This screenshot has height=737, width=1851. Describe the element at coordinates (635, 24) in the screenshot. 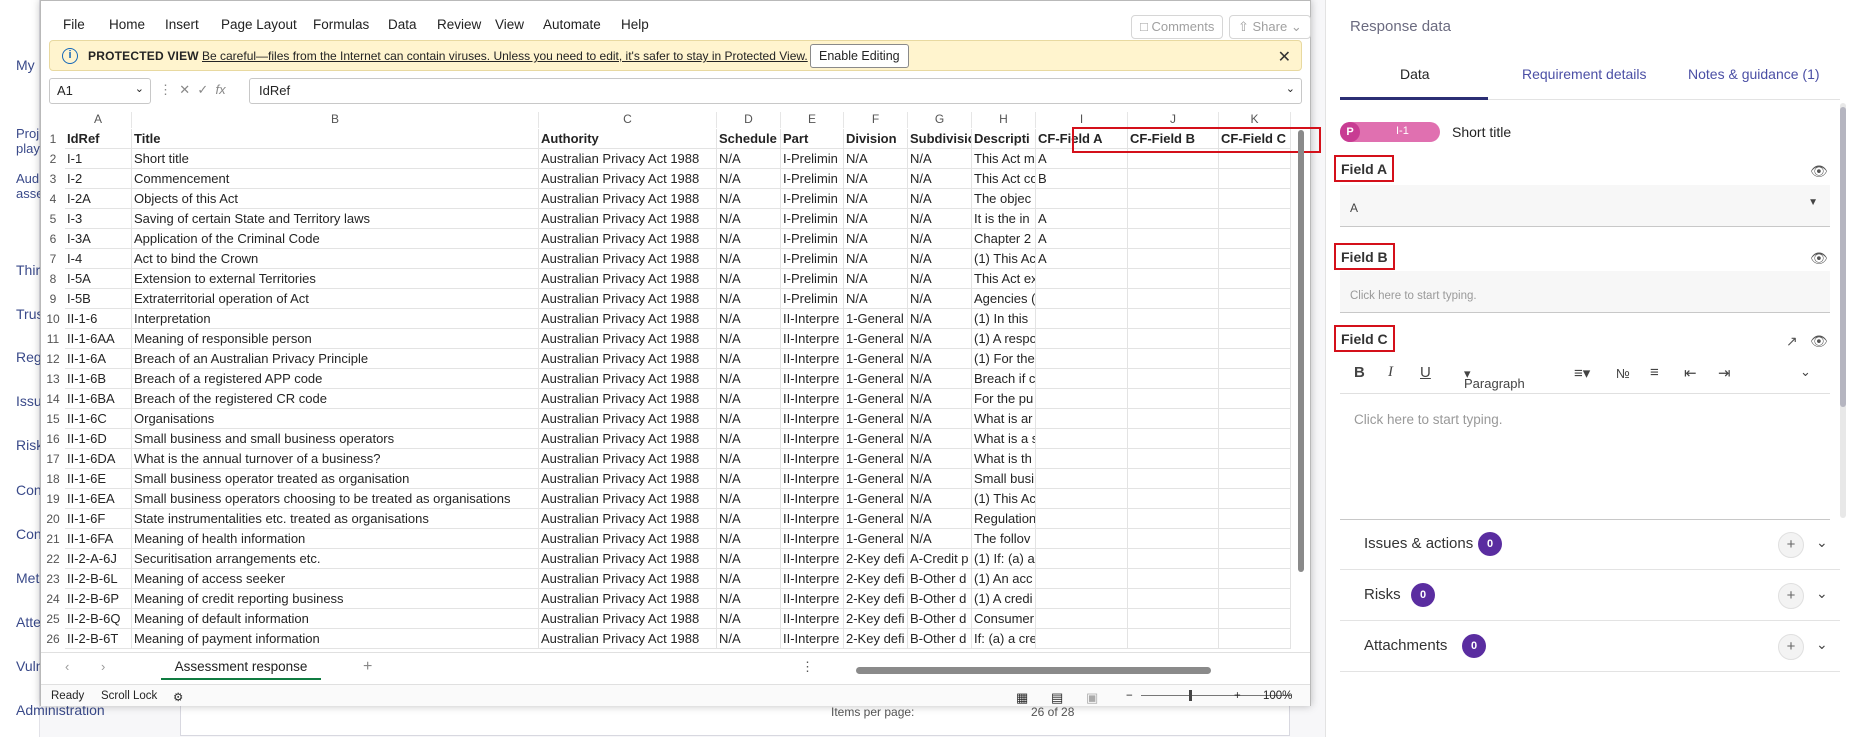

I see `menu-help: Help` at that location.